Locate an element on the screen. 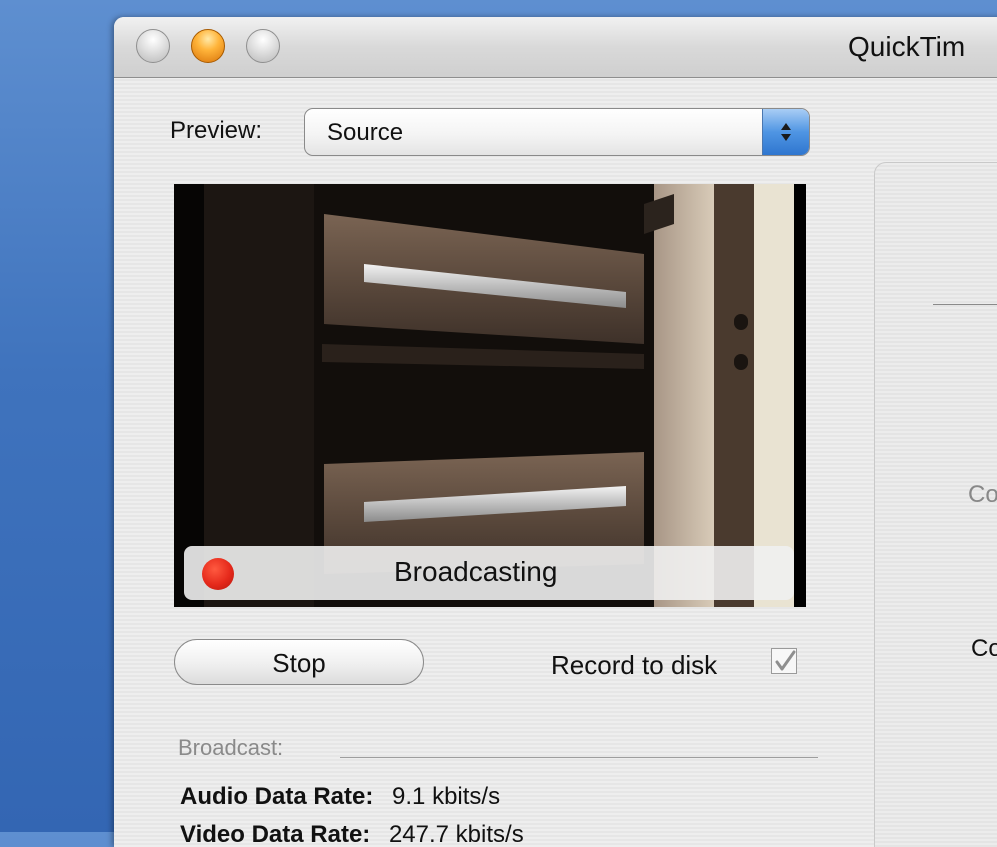 The image size is (997, 847). popup-stepper-icon is located at coordinates (785, 132).